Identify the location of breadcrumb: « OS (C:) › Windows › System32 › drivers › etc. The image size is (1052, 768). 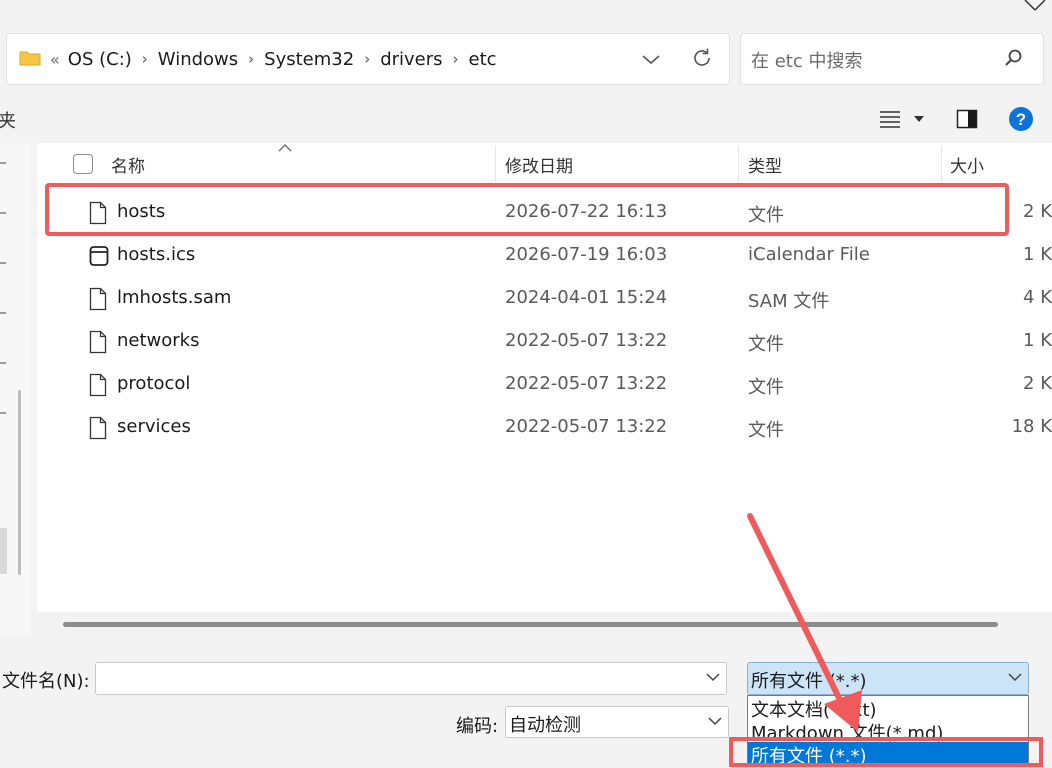
(272, 59).